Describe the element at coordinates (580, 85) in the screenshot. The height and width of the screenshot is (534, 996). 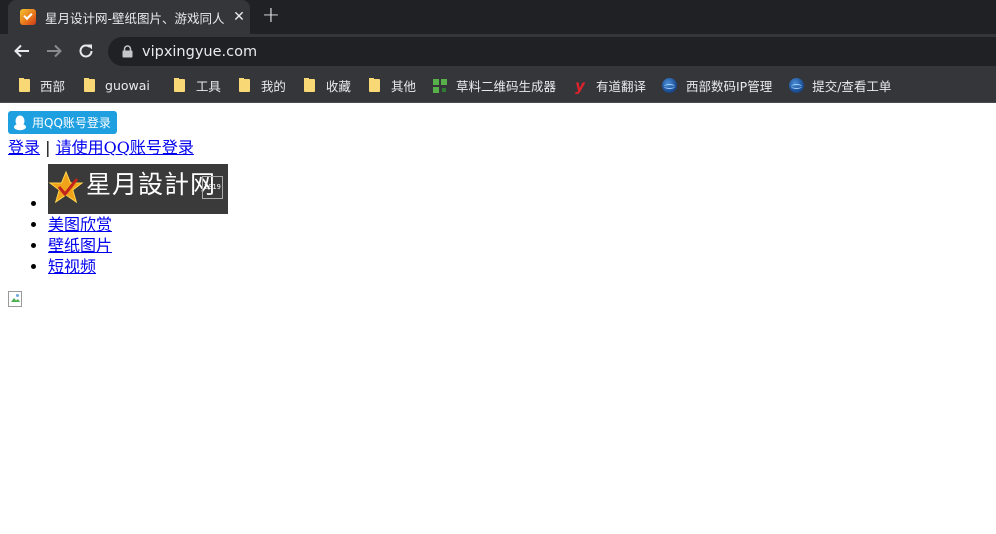
I see `youdao-icon: y` at that location.